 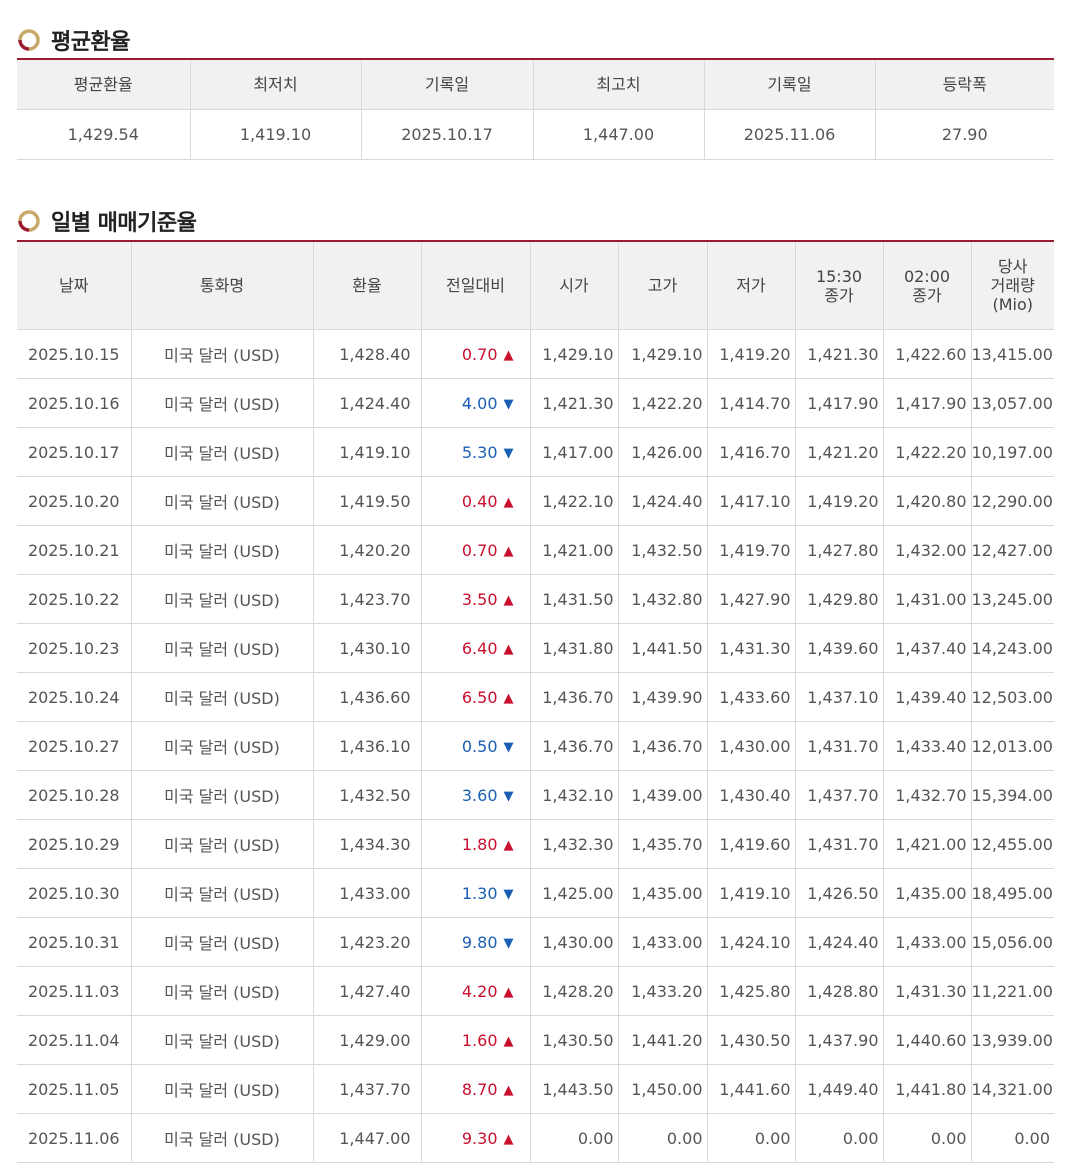 I want to click on close-0200-cell: 1,420.80, so click(x=926, y=501).